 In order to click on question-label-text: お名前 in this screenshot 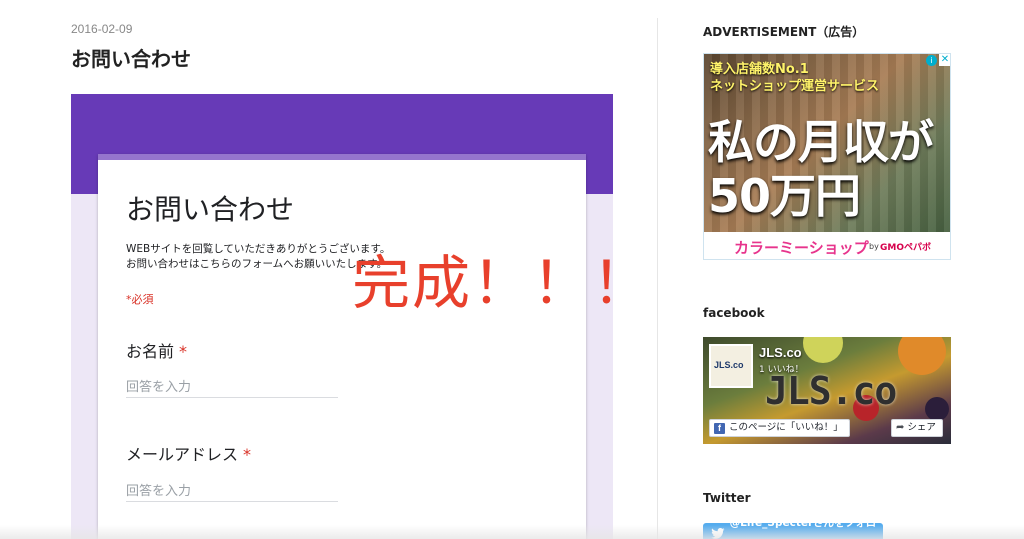, I will do `click(150, 351)`.